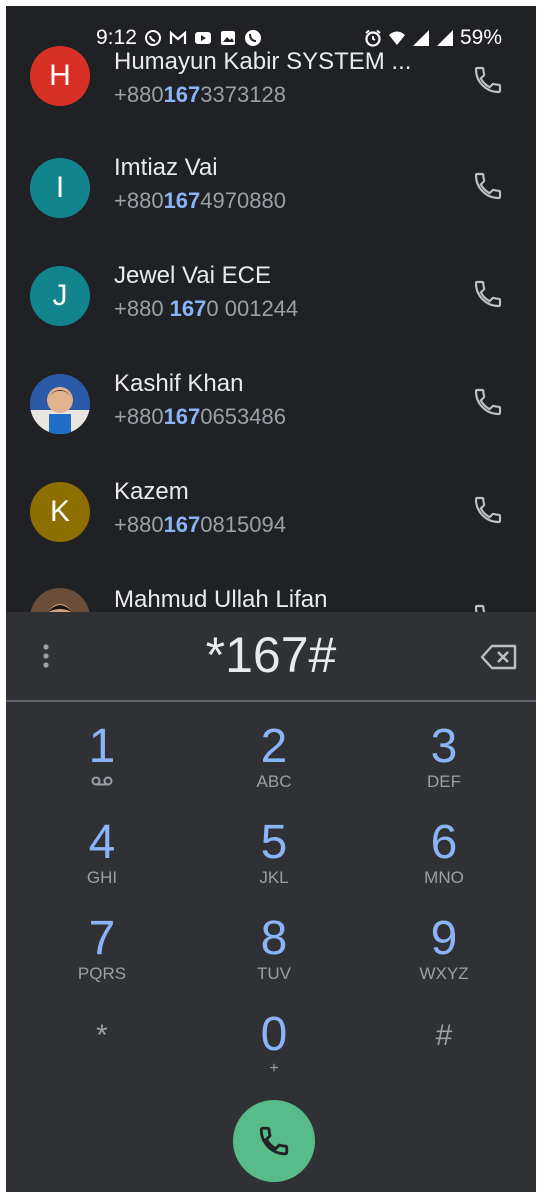  What do you see at coordinates (200, 94) in the screenshot?
I see `contact-number: +8801673373128` at bounding box center [200, 94].